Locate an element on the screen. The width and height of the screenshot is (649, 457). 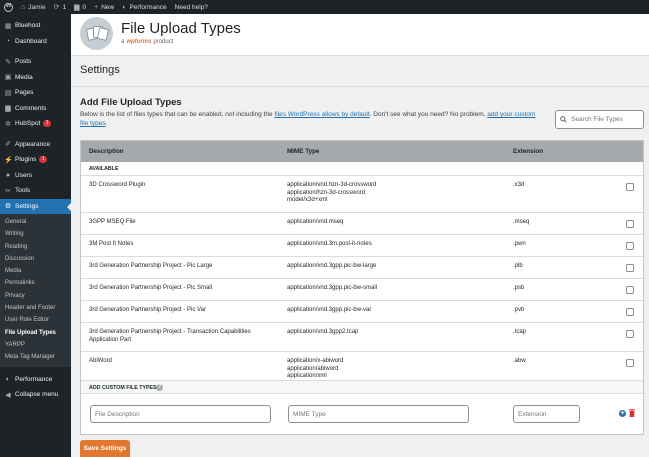
bluehost-icon: ▦ is located at coordinates (8, 26).